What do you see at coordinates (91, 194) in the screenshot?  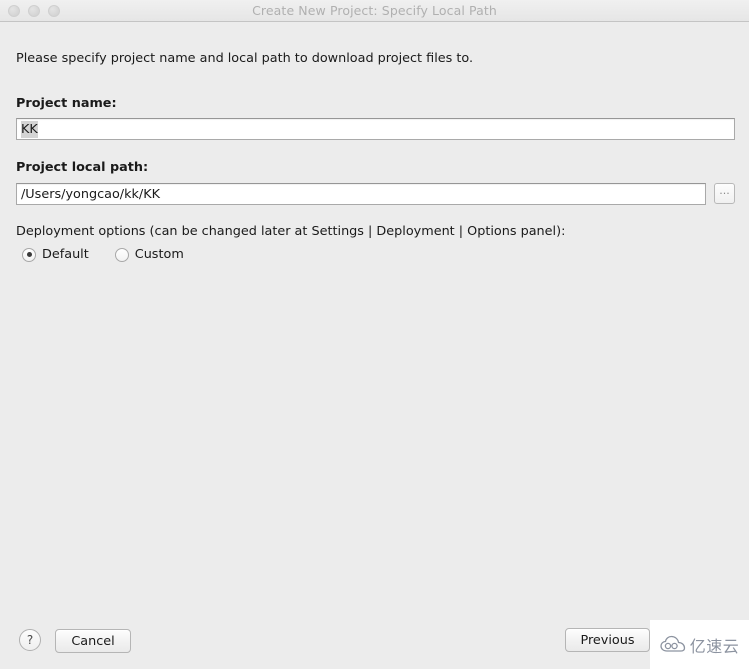 I see `project-local-path-value: /Users/yongcao/kk/KK` at bounding box center [91, 194].